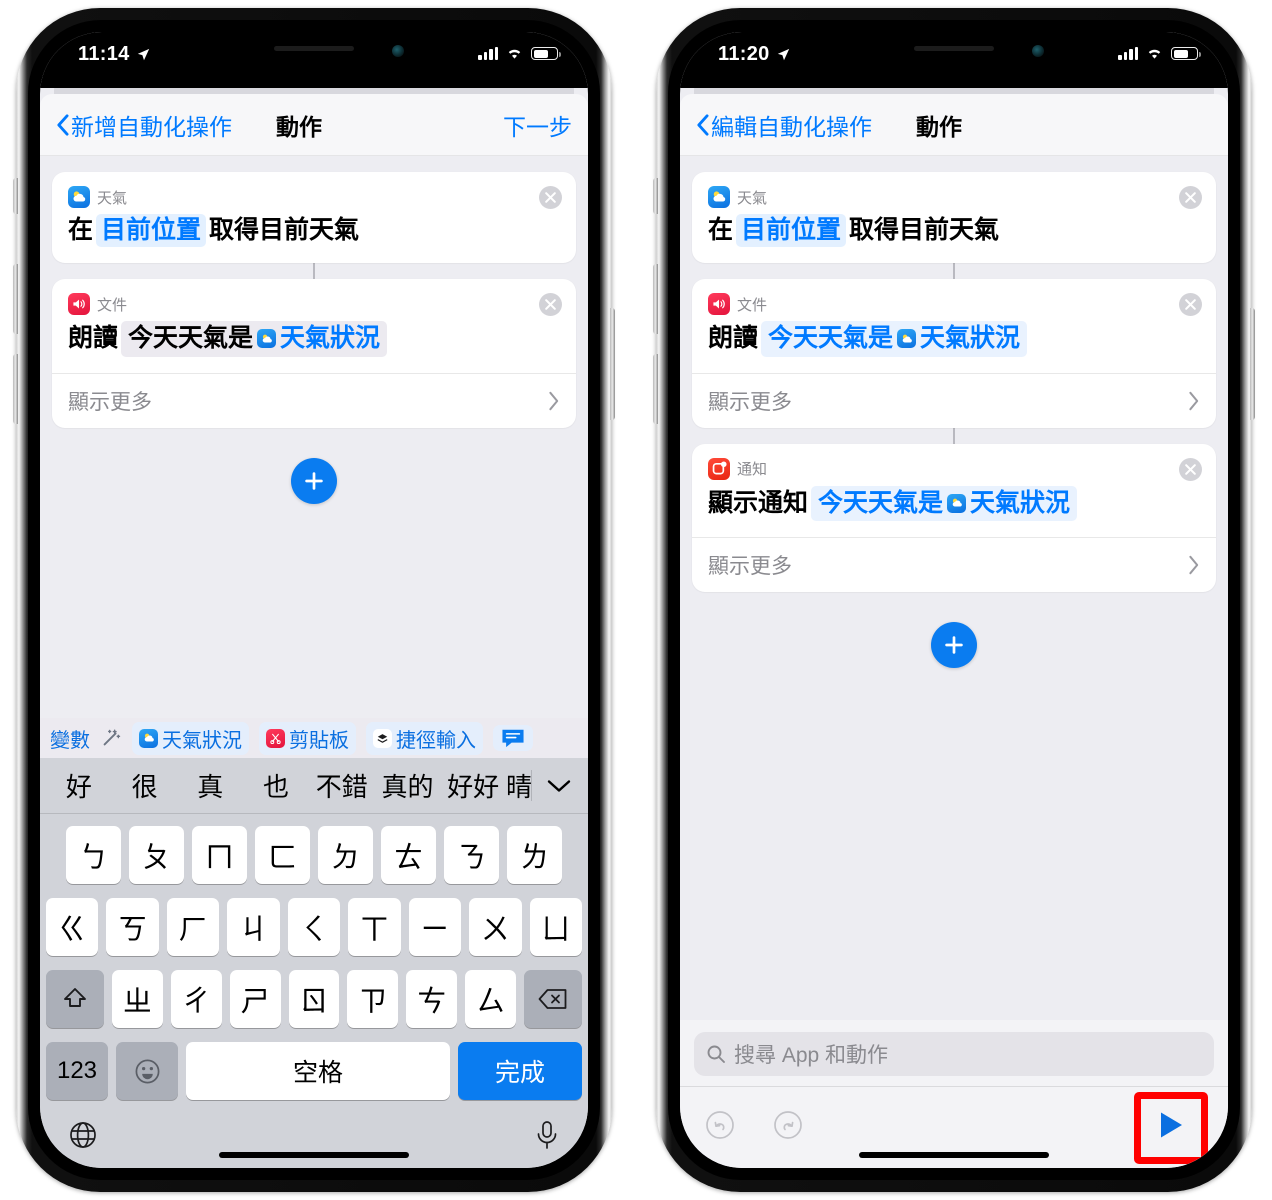 This screenshot has height=1200, width=1272. Describe the element at coordinates (788, 1127) in the screenshot. I see `redo-button` at that location.